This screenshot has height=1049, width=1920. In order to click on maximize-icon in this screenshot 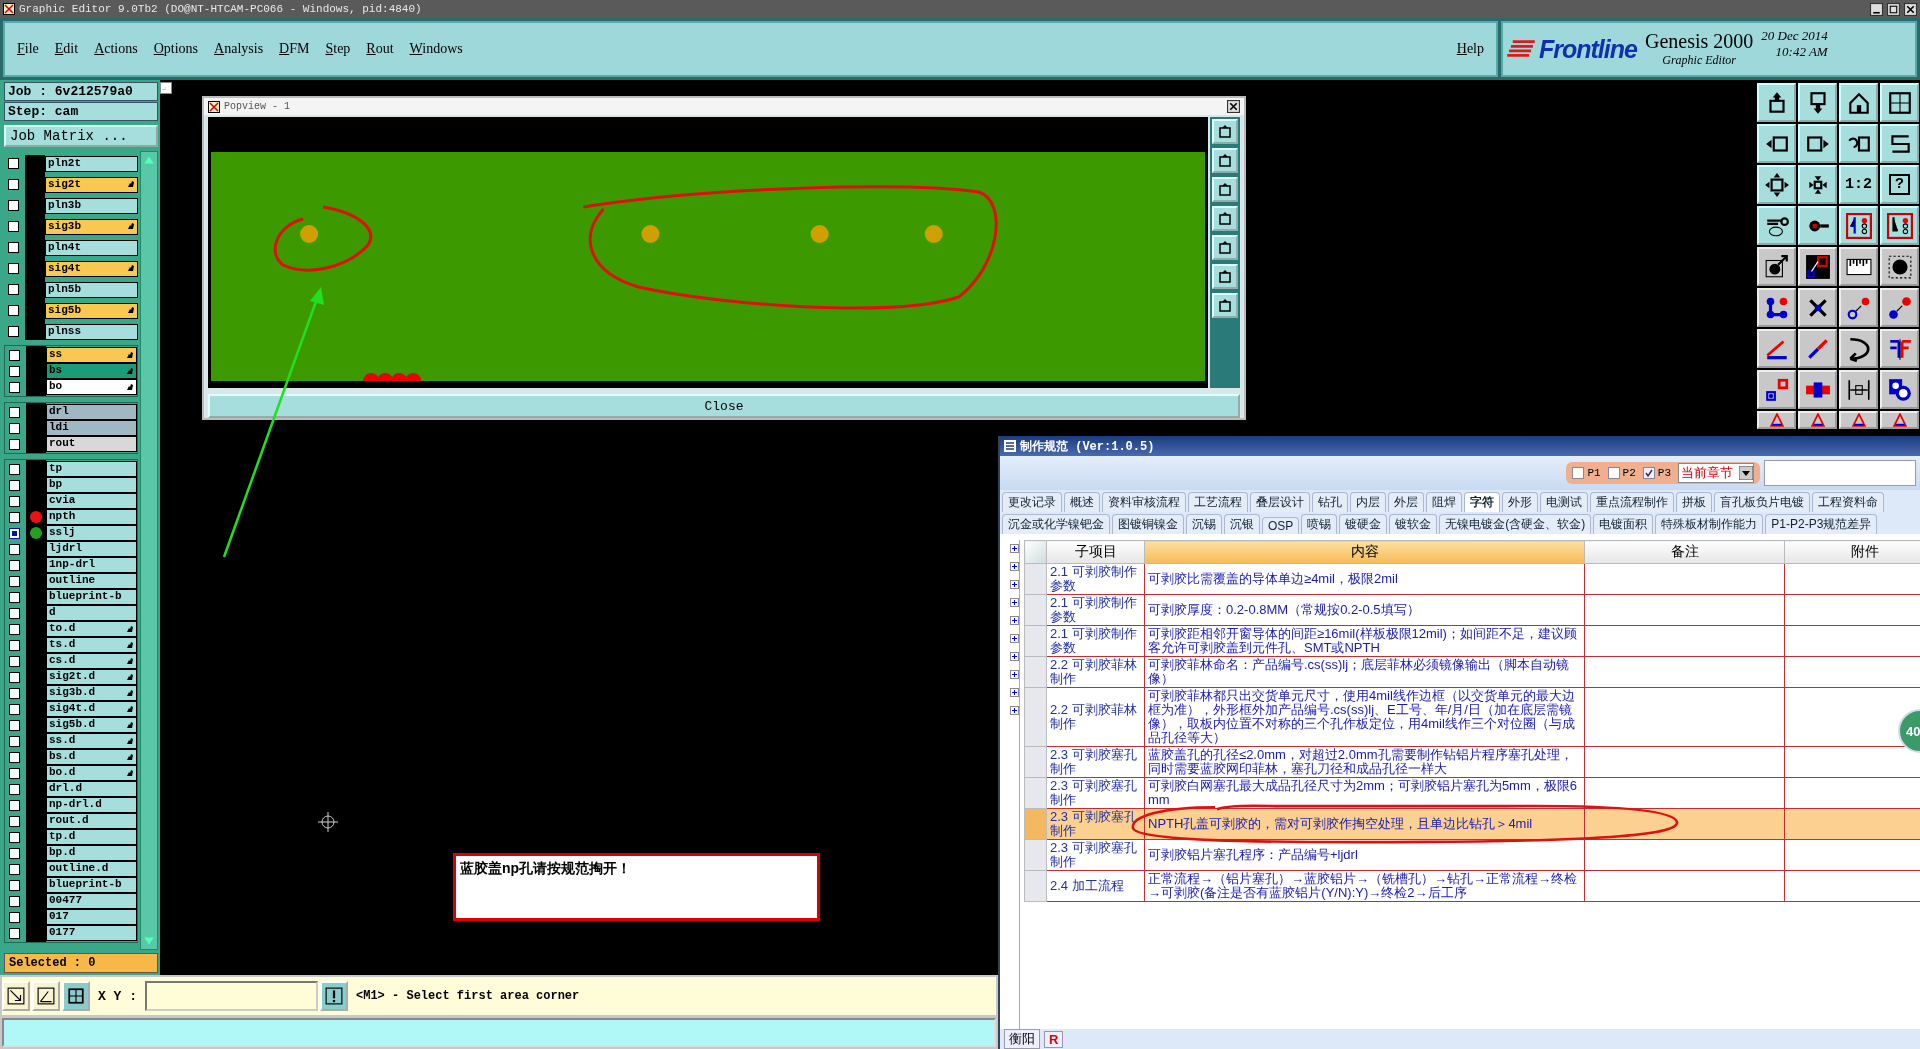, I will do `click(1893, 9)`.